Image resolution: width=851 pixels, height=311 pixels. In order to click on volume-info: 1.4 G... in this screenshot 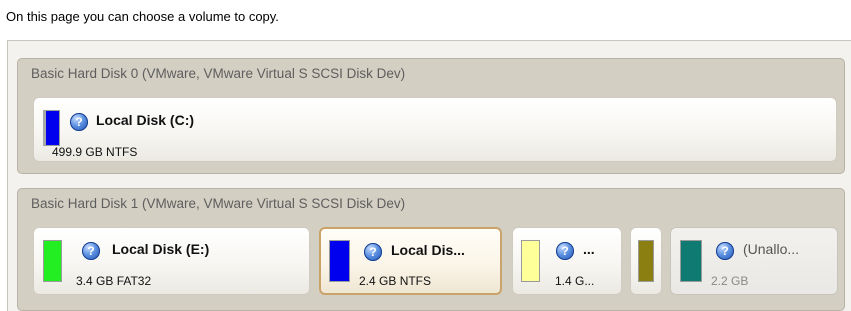, I will do `click(575, 281)`.